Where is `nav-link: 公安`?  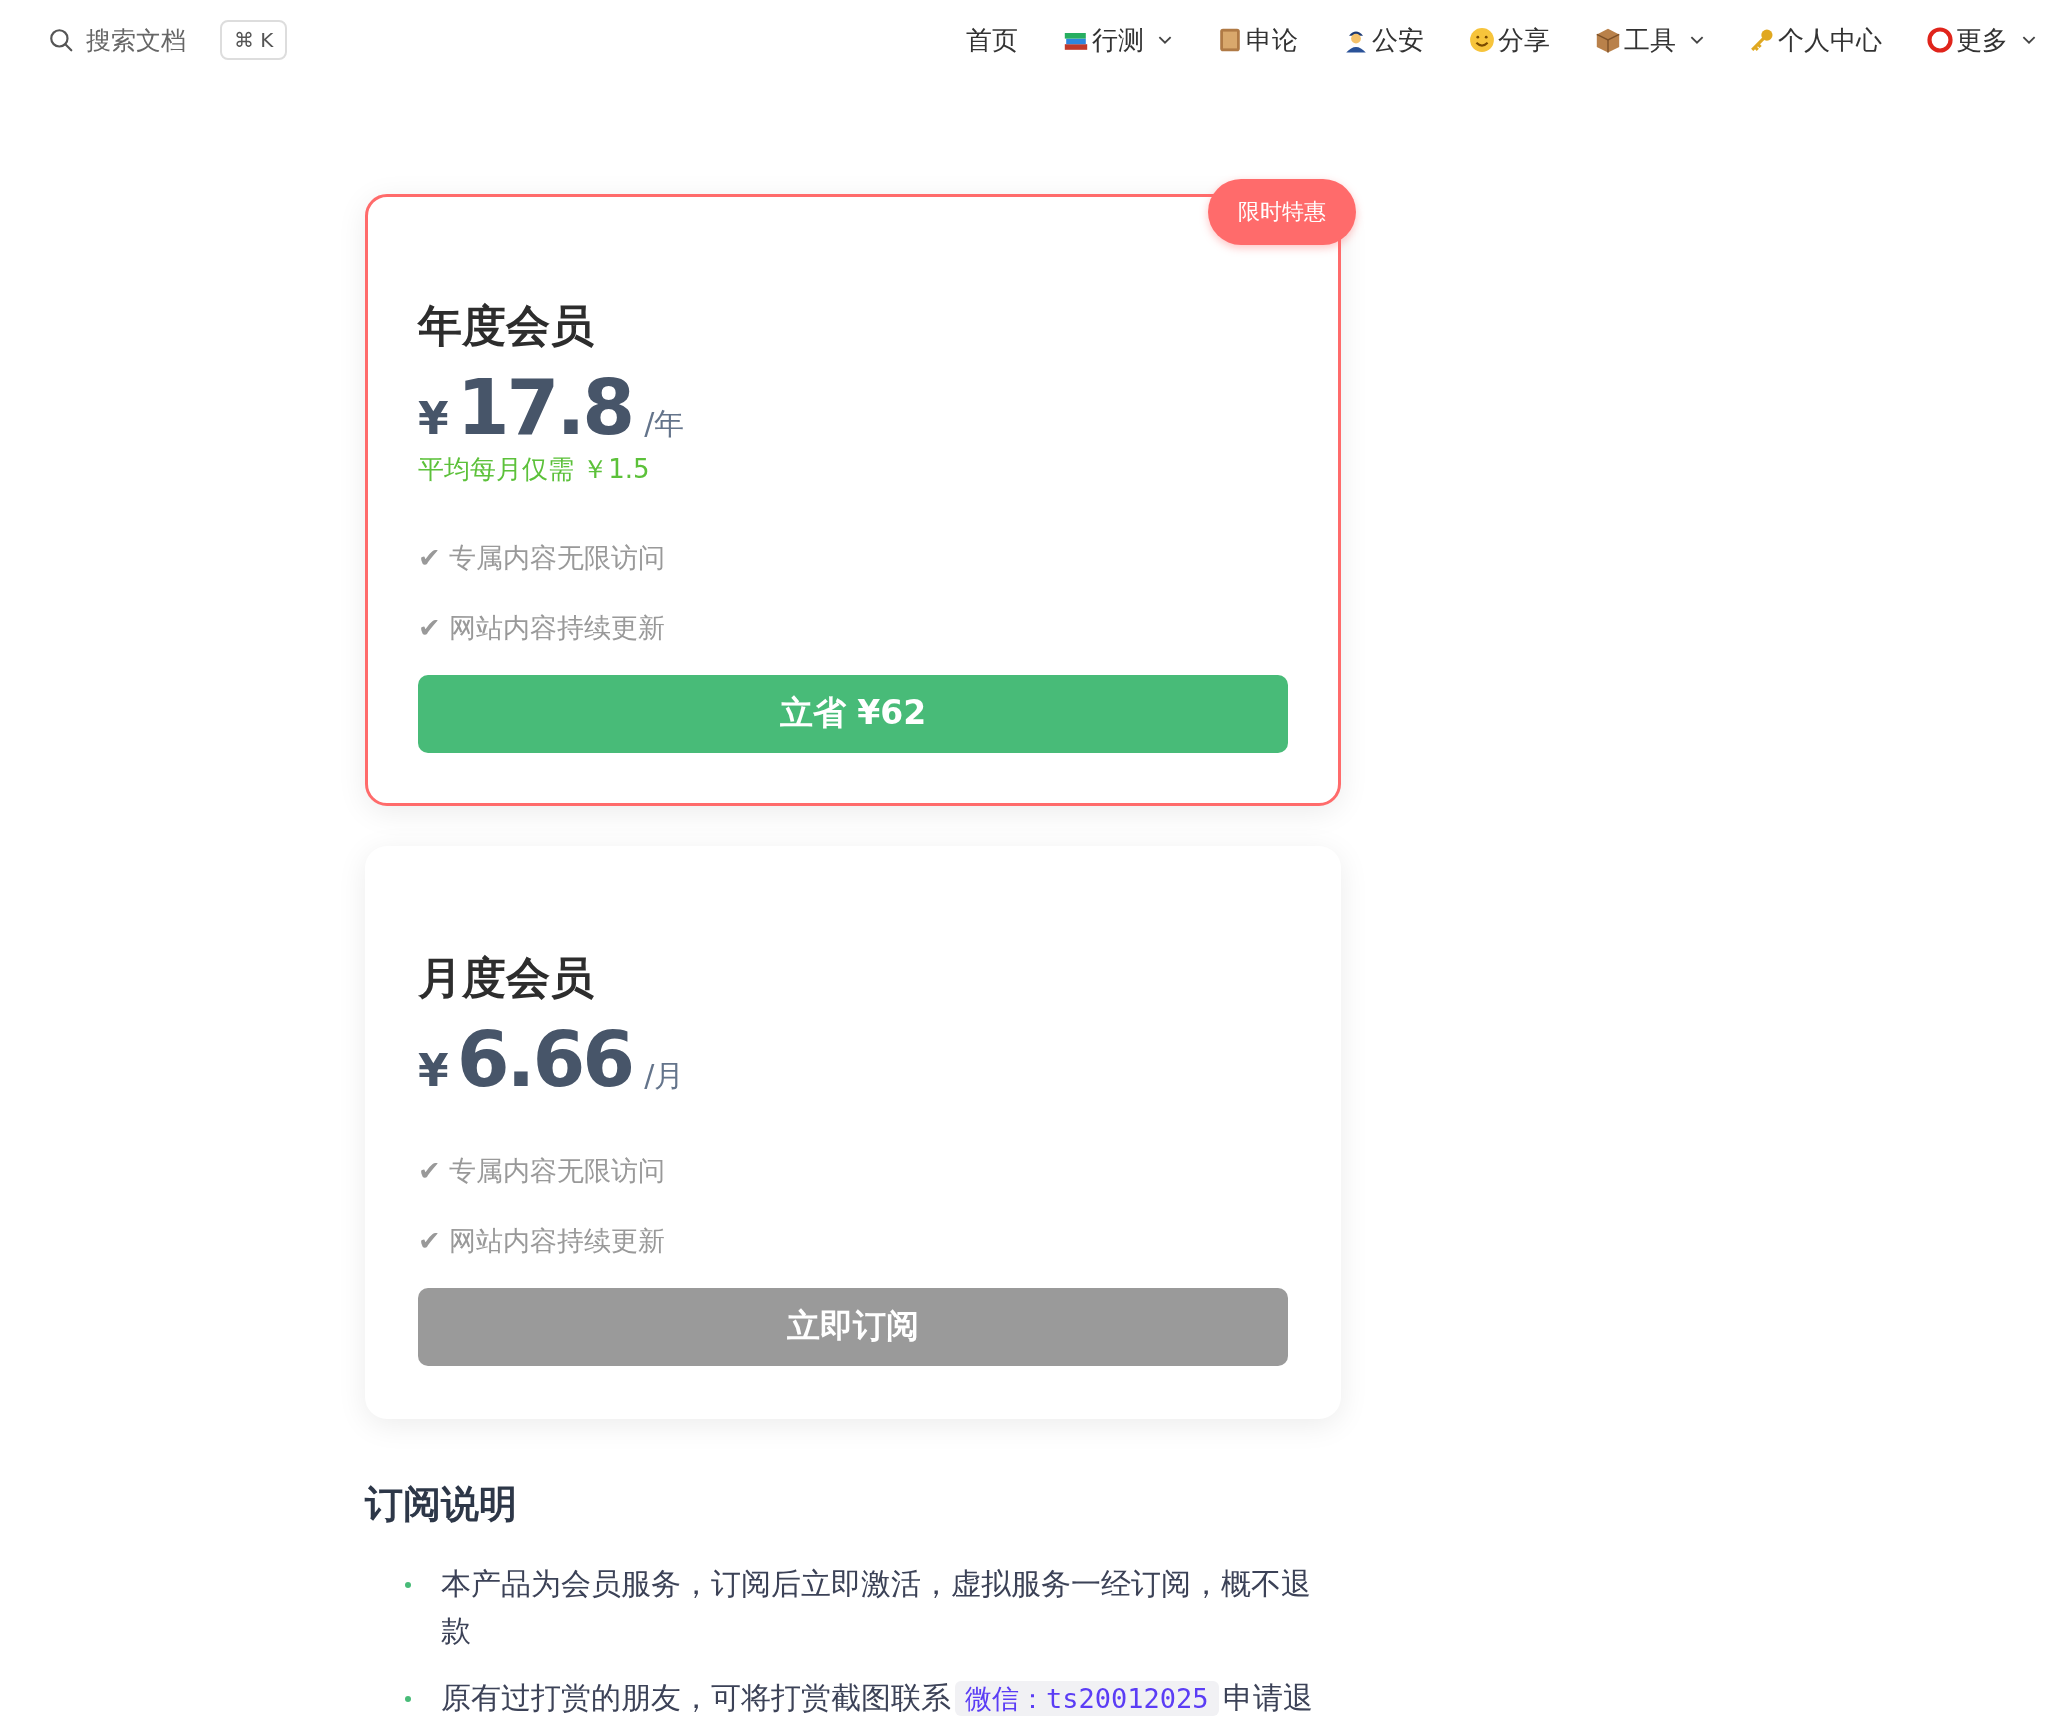 nav-link: 公安 is located at coordinates (1383, 40).